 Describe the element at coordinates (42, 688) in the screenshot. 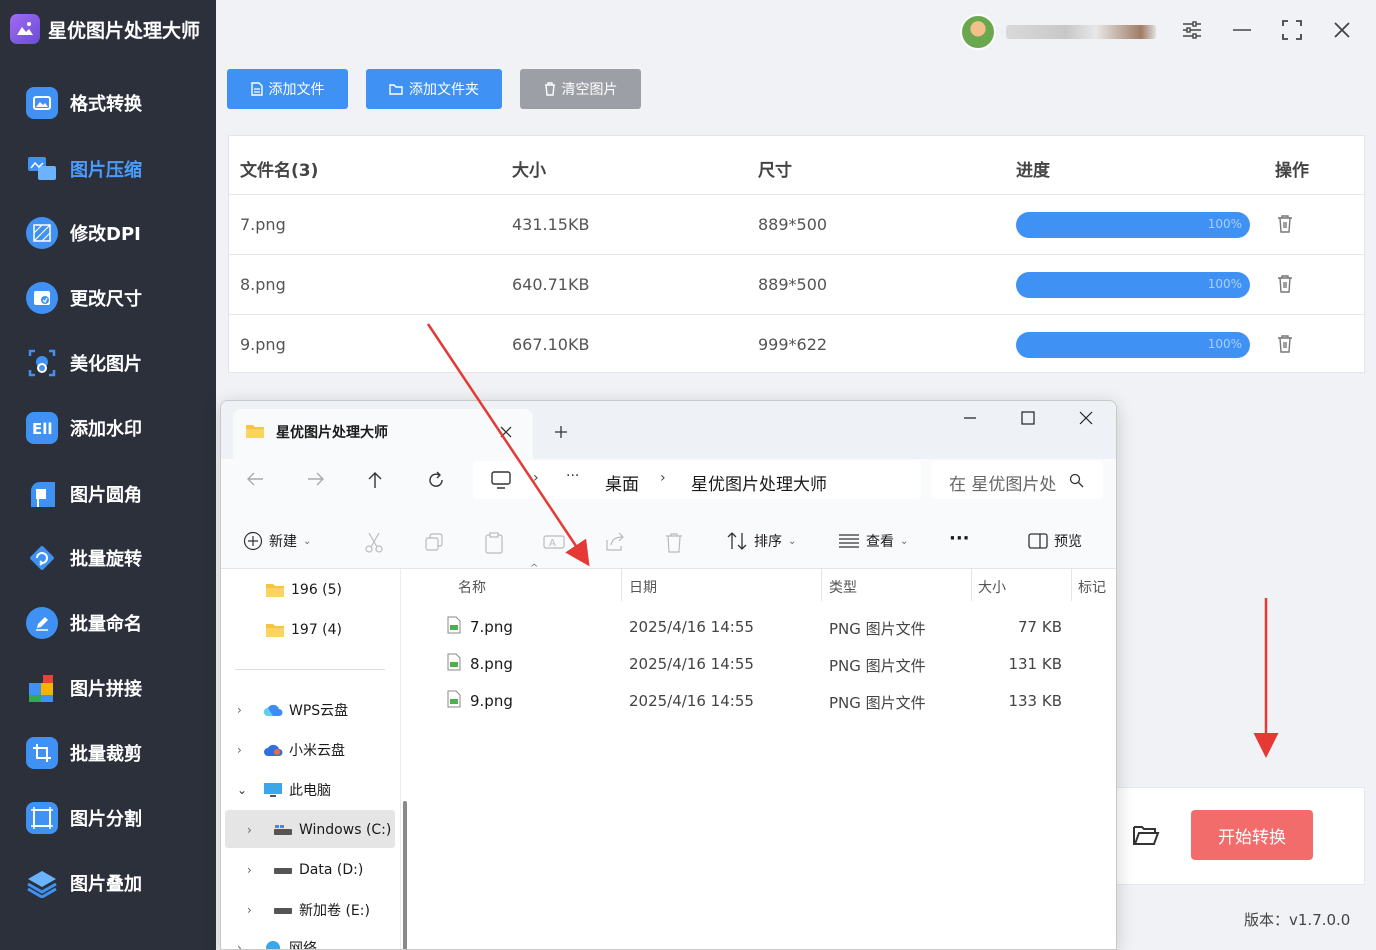

I see `puzzle-icon` at that location.